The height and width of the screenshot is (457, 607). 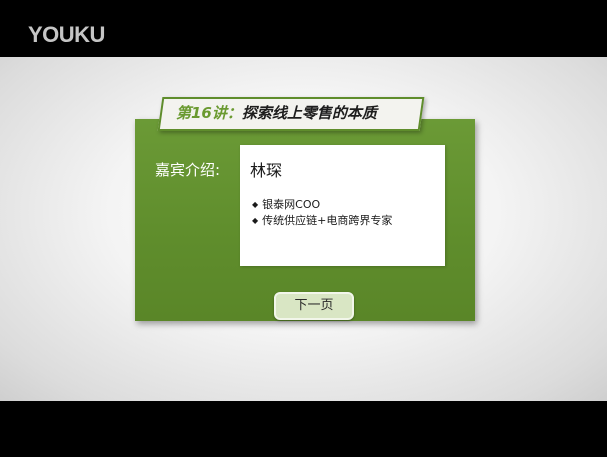 I want to click on list-item: ◆ 传统供应链+电商跨界专家, so click(x=322, y=221).